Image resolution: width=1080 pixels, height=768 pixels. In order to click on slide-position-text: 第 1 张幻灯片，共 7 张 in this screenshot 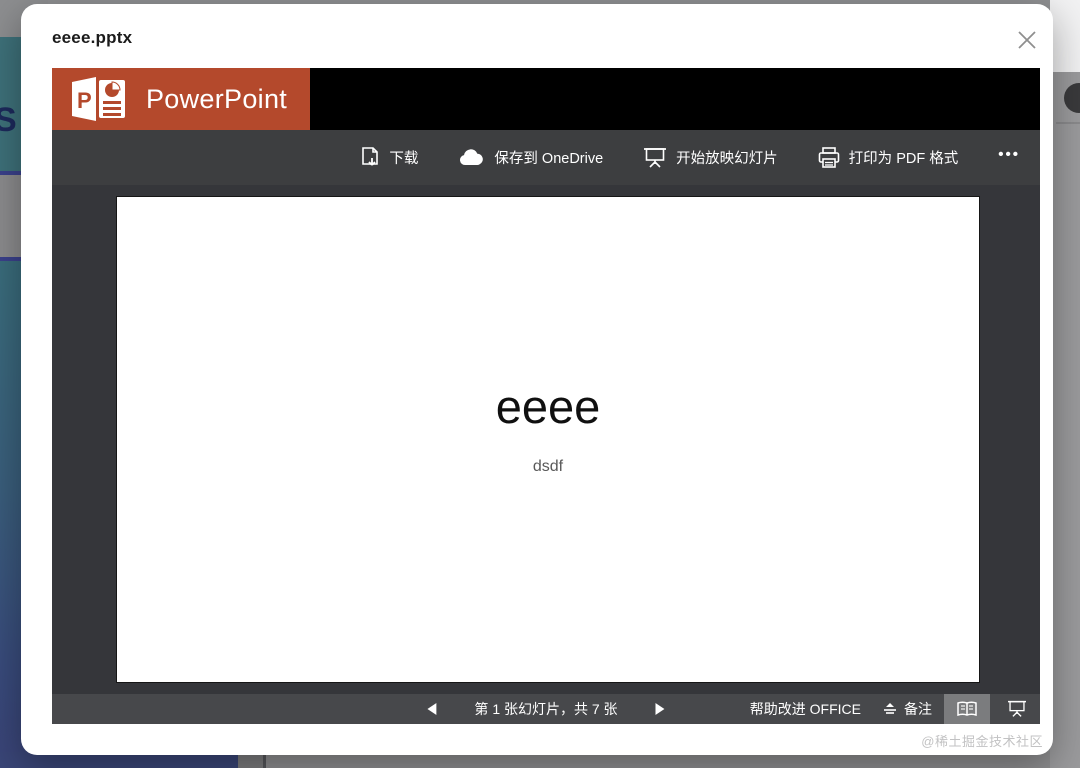, I will do `click(546, 709)`.